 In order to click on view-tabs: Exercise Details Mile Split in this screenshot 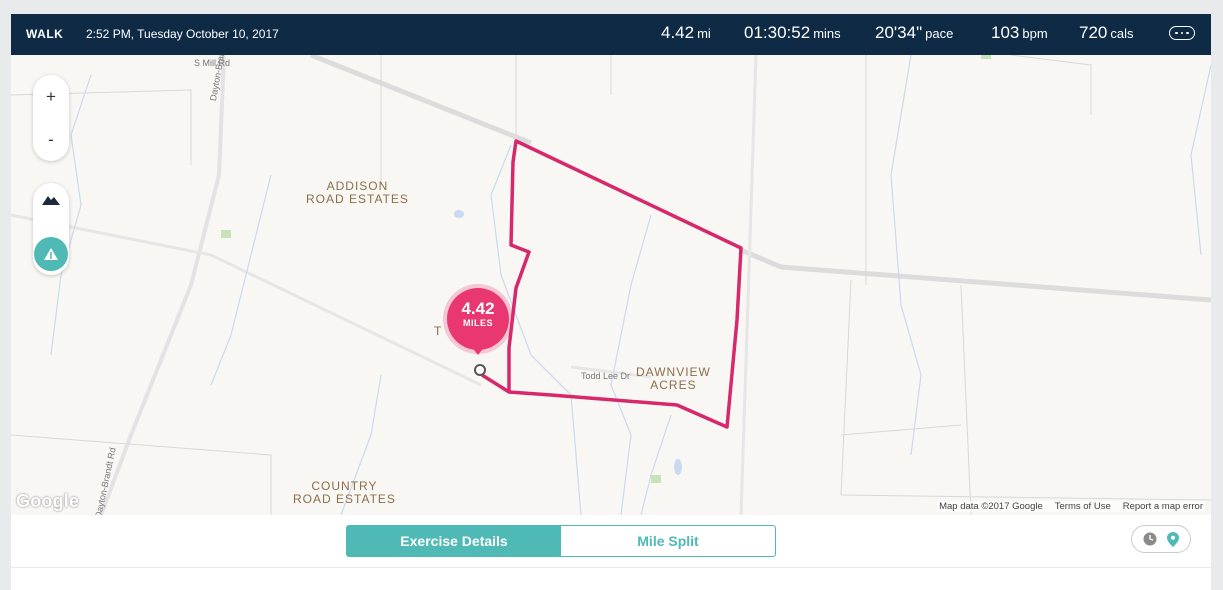, I will do `click(561, 541)`.